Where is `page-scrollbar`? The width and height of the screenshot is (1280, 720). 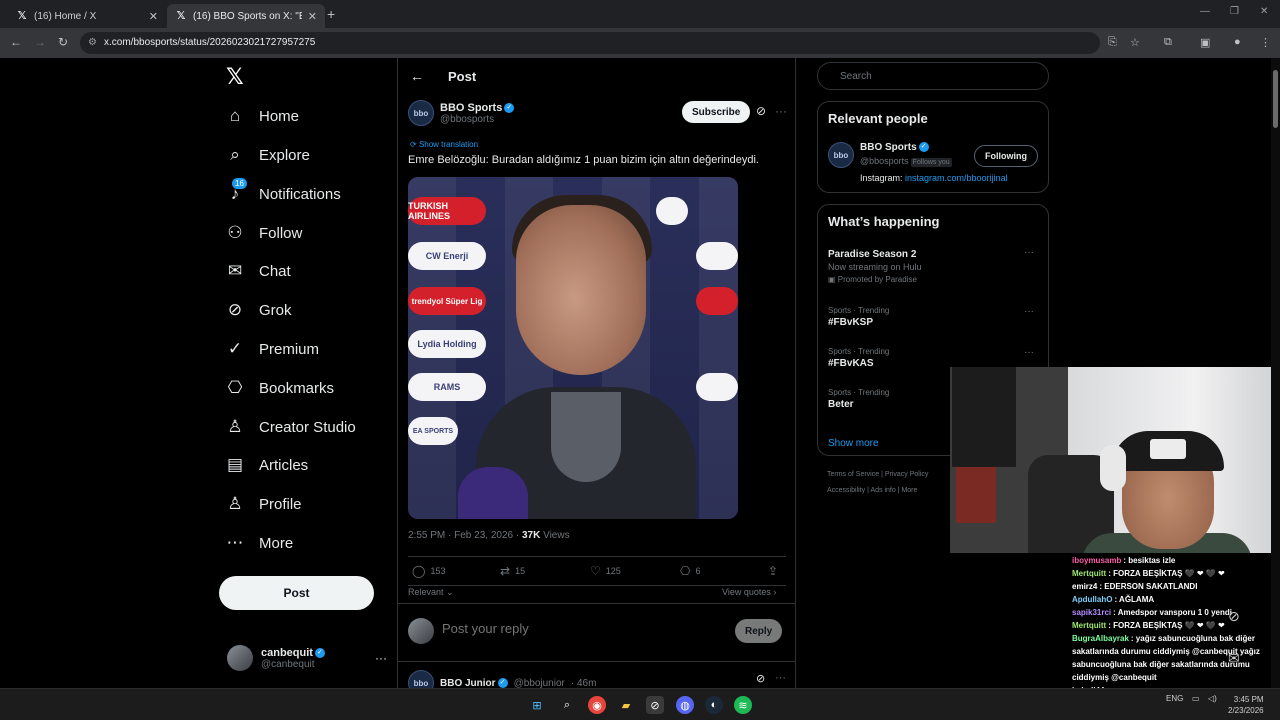 page-scrollbar is located at coordinates (1275, 373).